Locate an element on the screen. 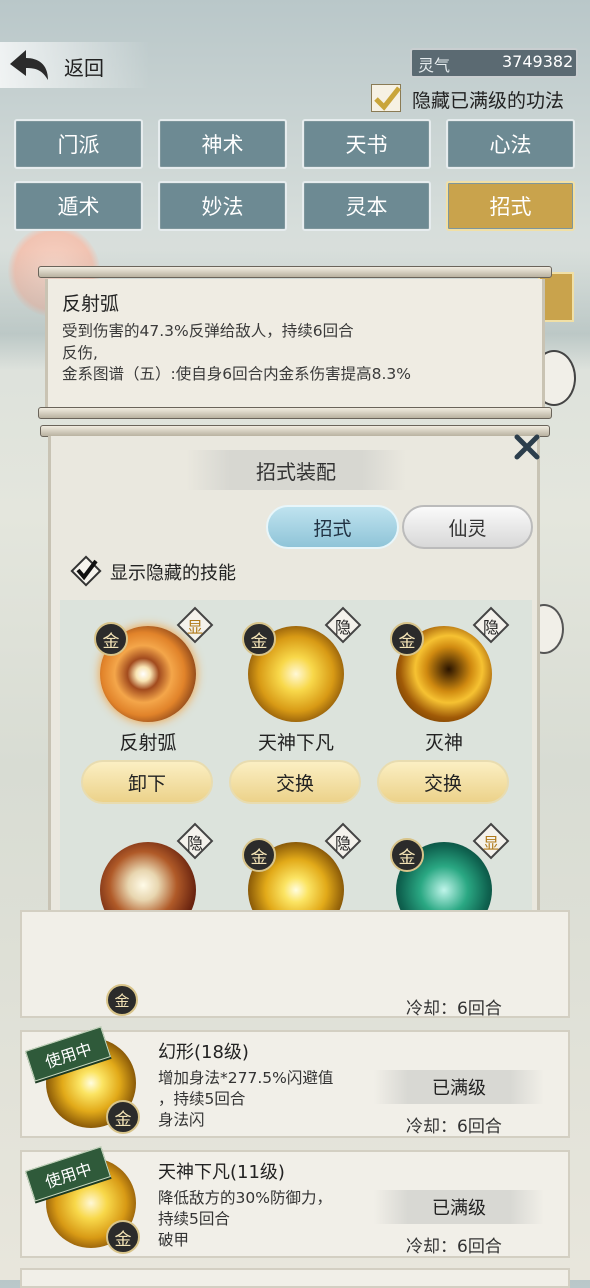  tab-category: 神术 is located at coordinates (222, 144).